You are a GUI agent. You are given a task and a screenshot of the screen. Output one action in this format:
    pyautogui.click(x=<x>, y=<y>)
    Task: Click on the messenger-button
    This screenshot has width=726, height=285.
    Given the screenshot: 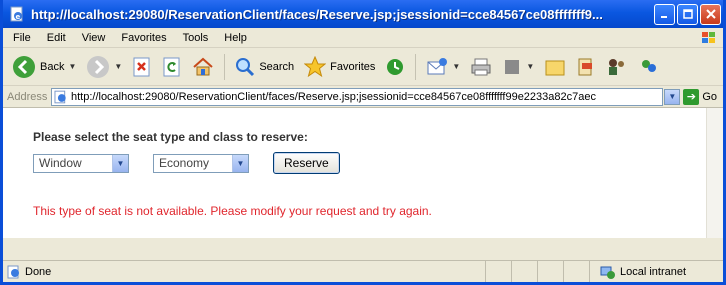 What is the action you would take?
    pyautogui.click(x=617, y=67)
    